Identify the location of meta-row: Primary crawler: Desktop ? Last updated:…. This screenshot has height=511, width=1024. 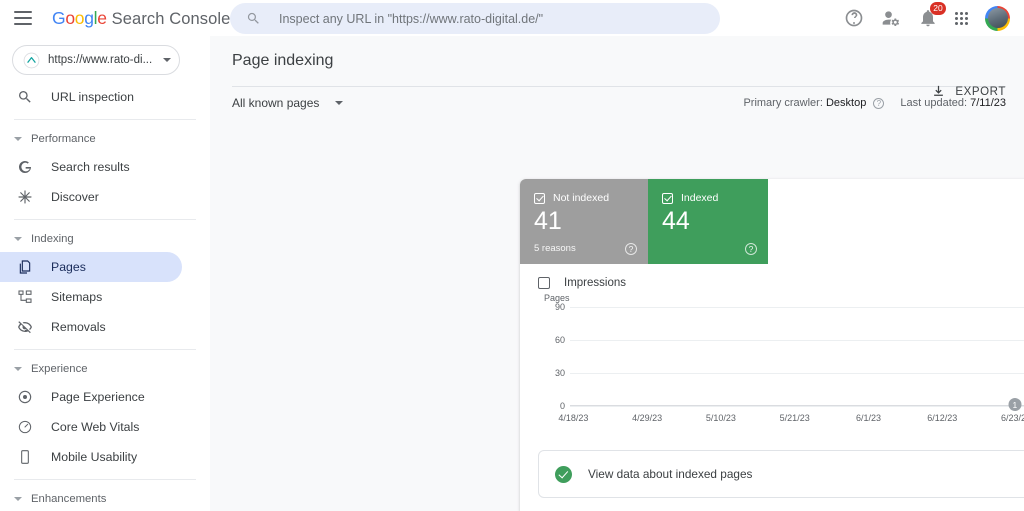
(874, 103).